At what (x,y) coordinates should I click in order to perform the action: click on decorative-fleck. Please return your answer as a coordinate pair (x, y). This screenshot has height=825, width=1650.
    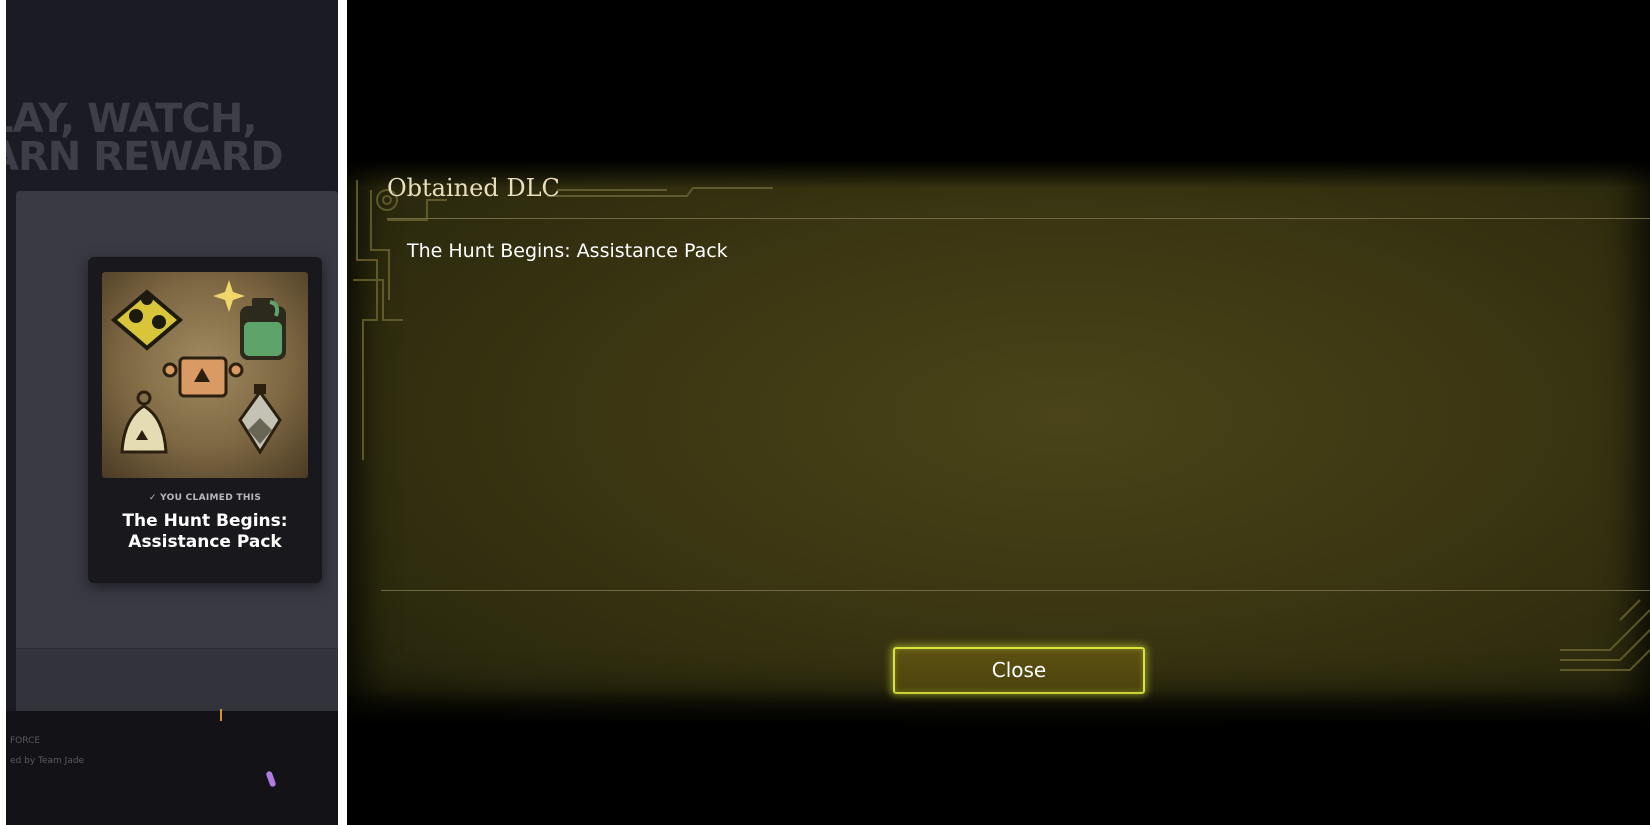
    Looking at the image, I should click on (221, 715).